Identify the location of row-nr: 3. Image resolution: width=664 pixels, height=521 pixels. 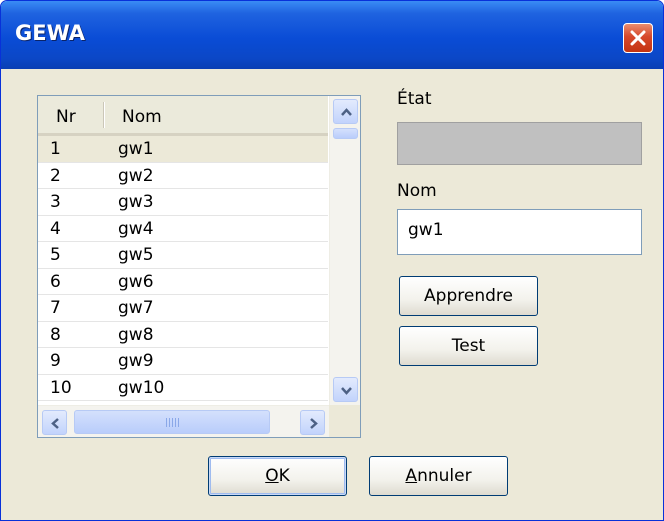
(55, 202).